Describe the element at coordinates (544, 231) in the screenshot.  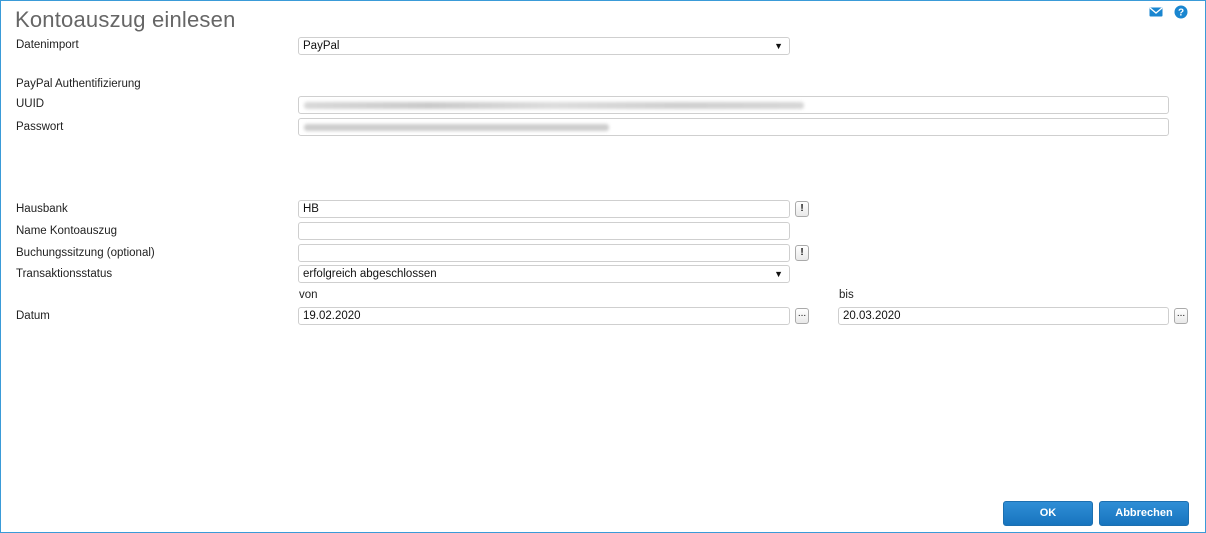
I see `name-kontoauszug-field` at that location.